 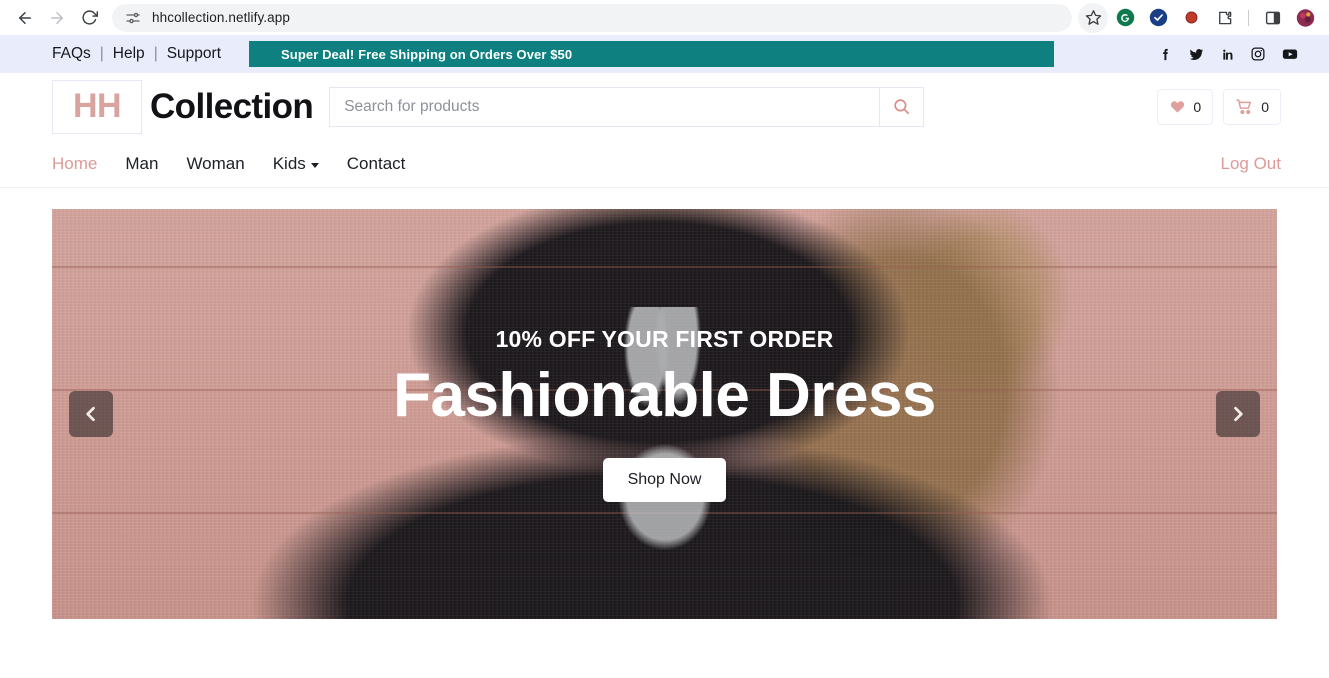 What do you see at coordinates (1305, 17) in the screenshot?
I see `profile-avatar` at bounding box center [1305, 17].